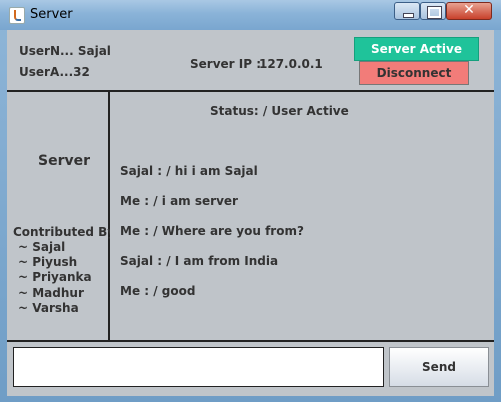 This screenshot has width=501, height=402. Describe the element at coordinates (51, 14) in the screenshot. I see `window-title: Server` at that location.